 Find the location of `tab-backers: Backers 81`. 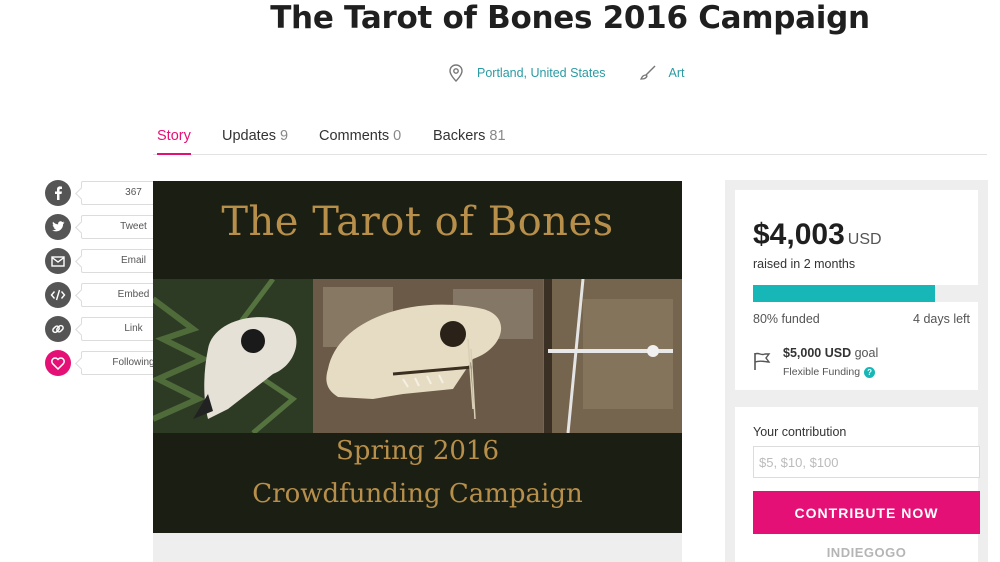

tab-backers: Backers 81 is located at coordinates (469, 141).